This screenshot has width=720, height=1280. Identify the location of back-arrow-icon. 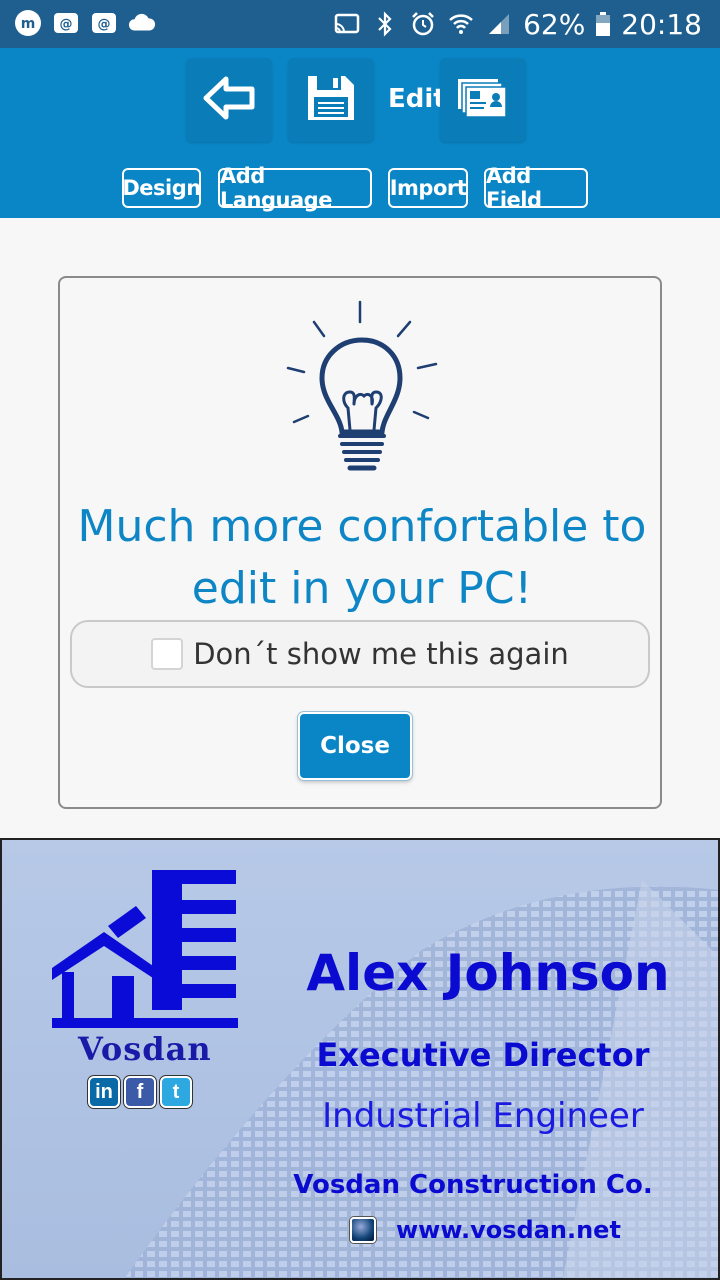
(229, 100).